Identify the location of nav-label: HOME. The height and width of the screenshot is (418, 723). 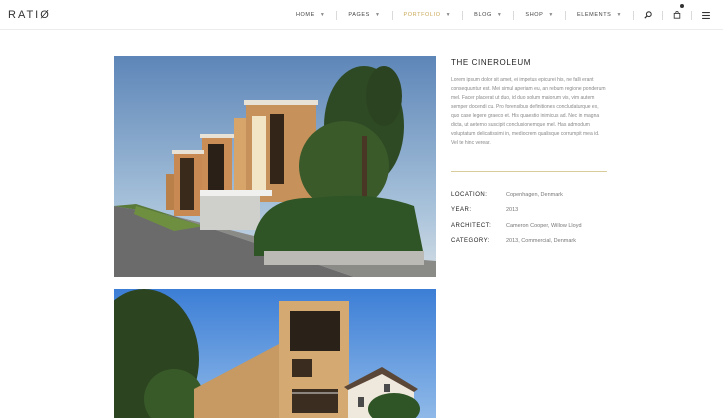
(305, 15).